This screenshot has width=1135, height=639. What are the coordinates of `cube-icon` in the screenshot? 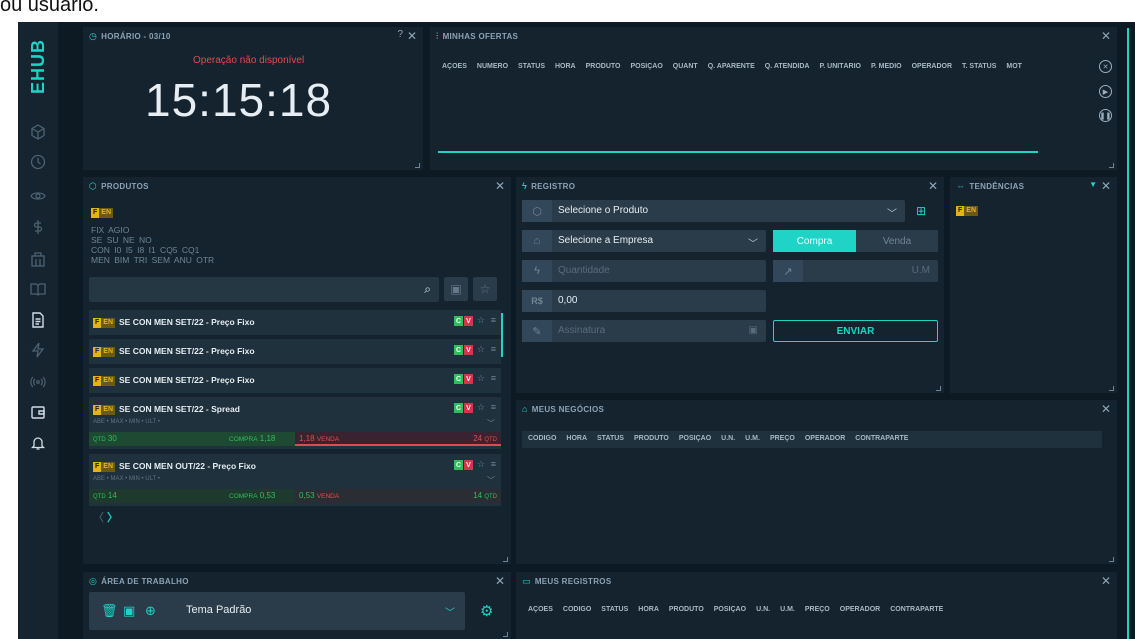 It's located at (38, 132).